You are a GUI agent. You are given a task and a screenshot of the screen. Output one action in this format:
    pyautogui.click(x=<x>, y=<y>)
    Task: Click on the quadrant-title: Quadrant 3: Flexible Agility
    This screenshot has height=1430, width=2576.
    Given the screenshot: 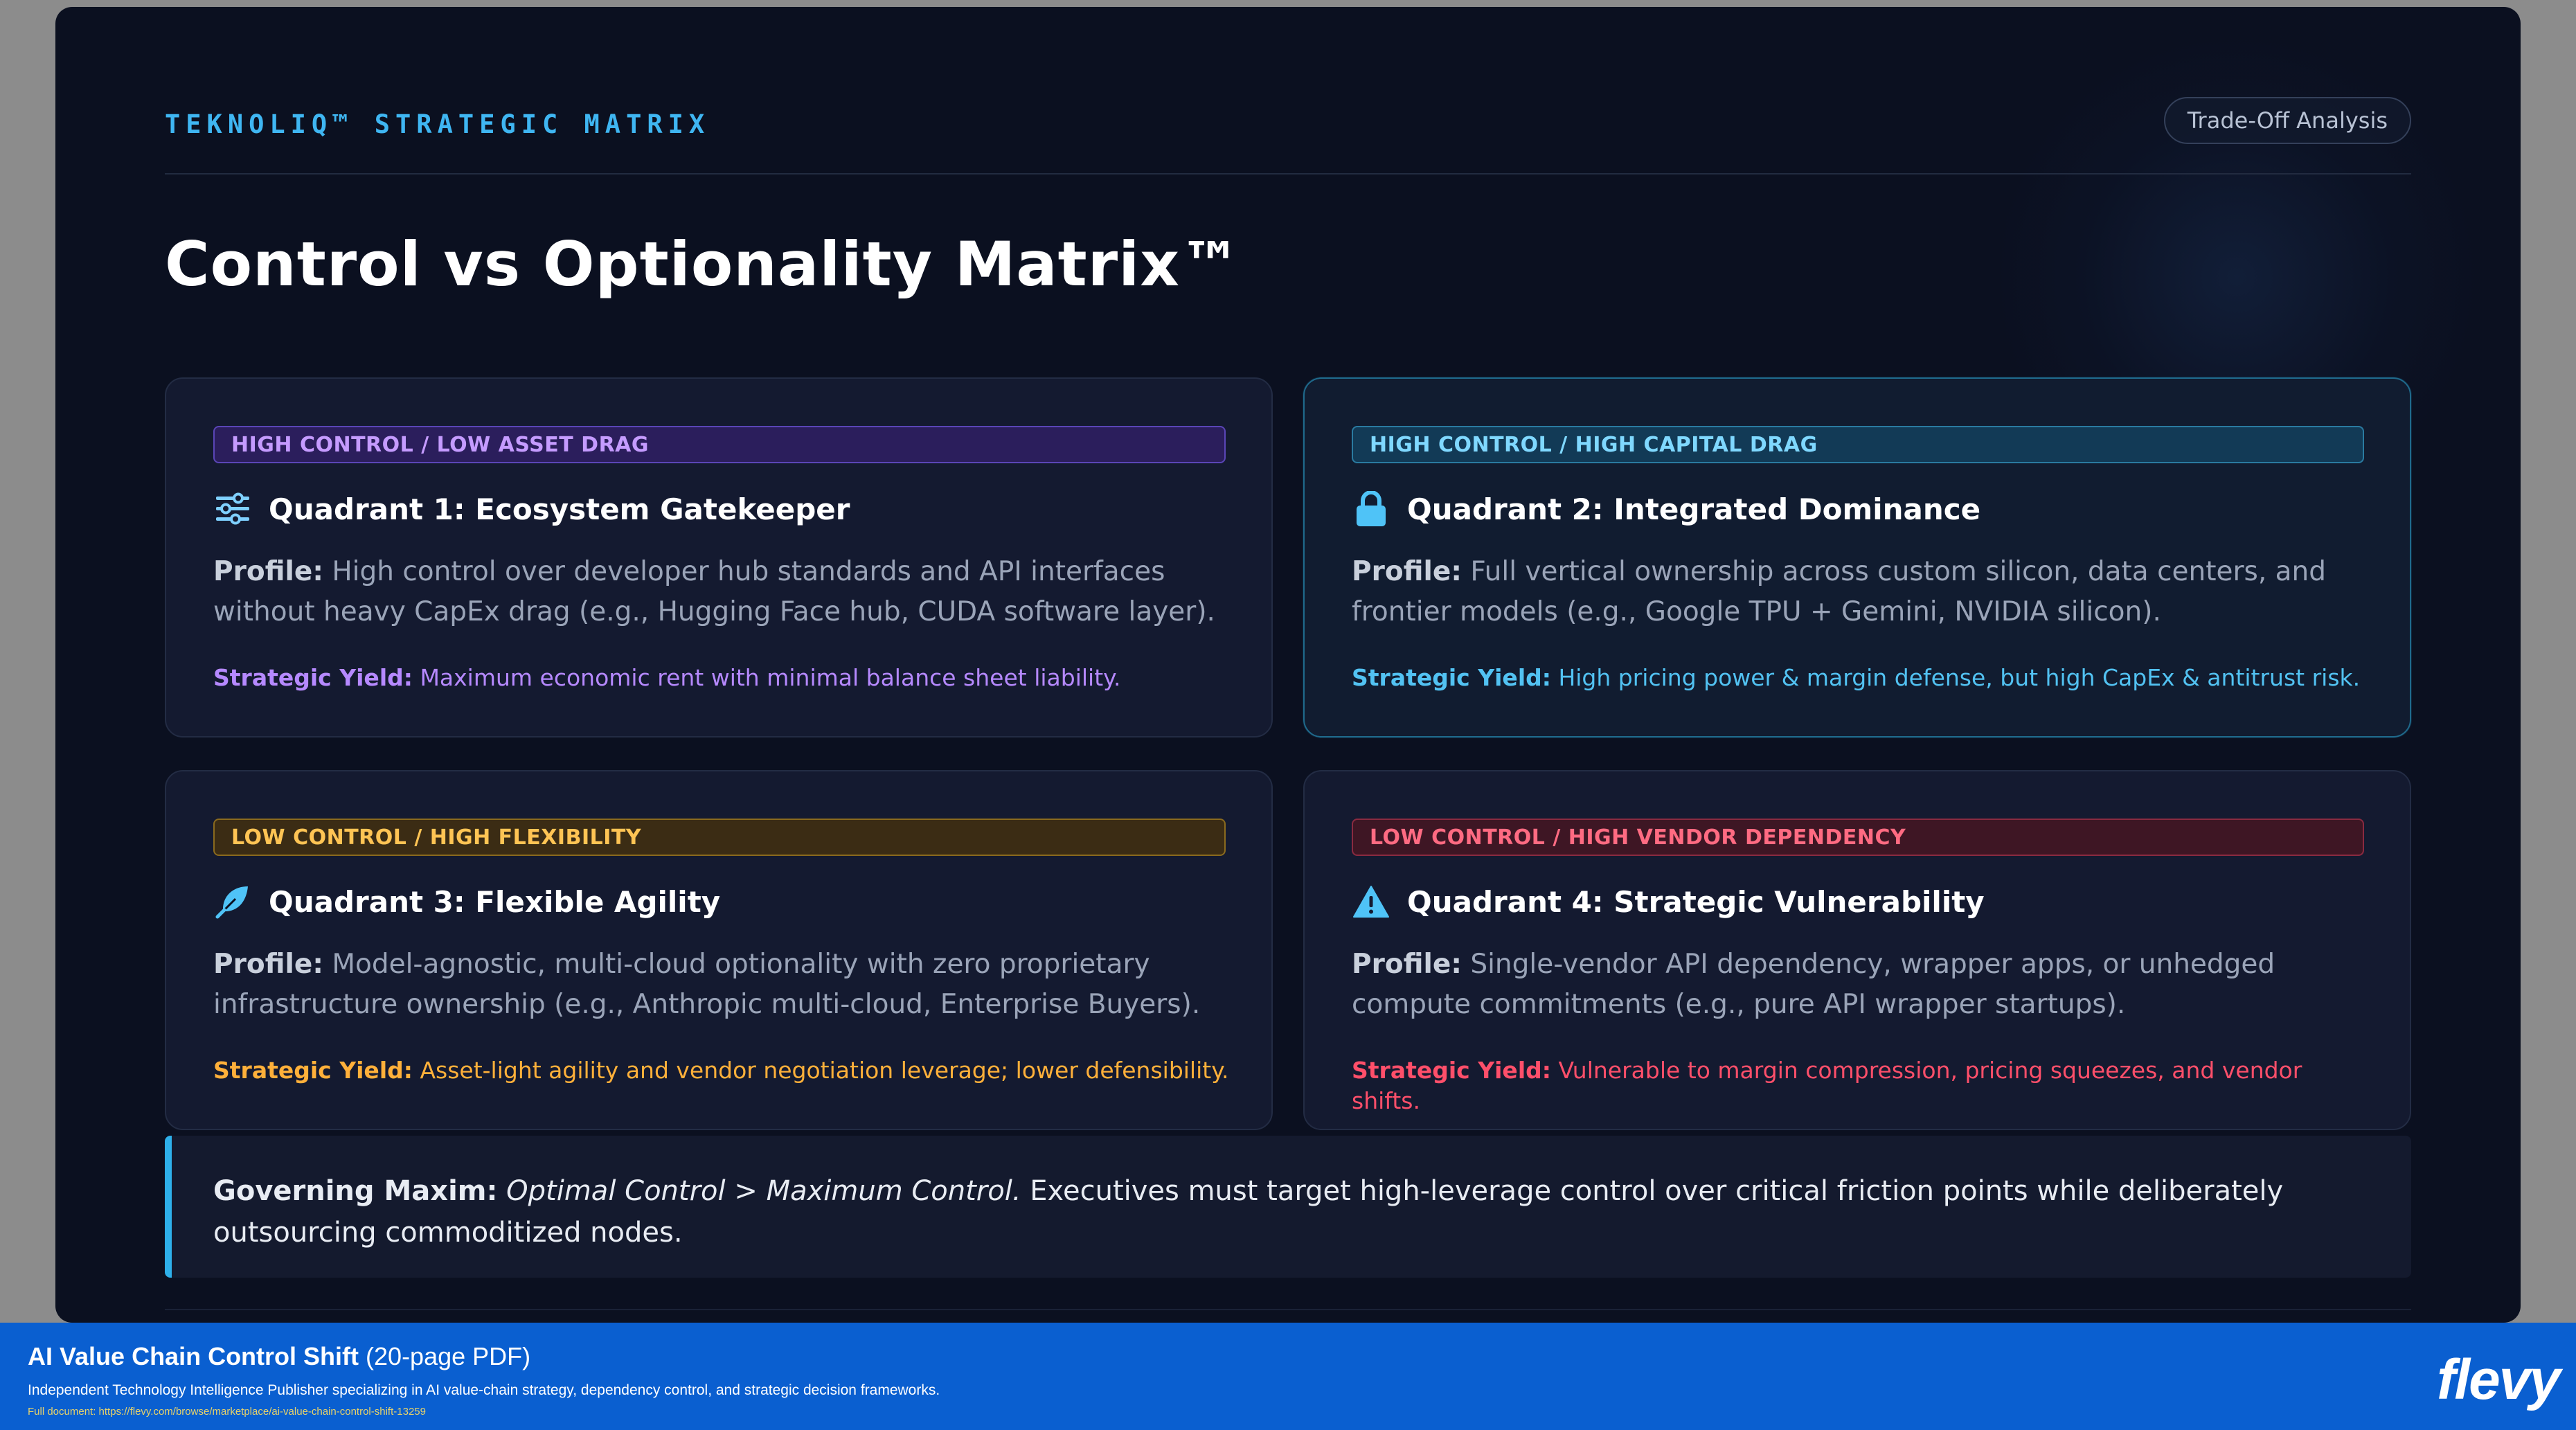 What is the action you would take?
    pyautogui.click(x=495, y=901)
    